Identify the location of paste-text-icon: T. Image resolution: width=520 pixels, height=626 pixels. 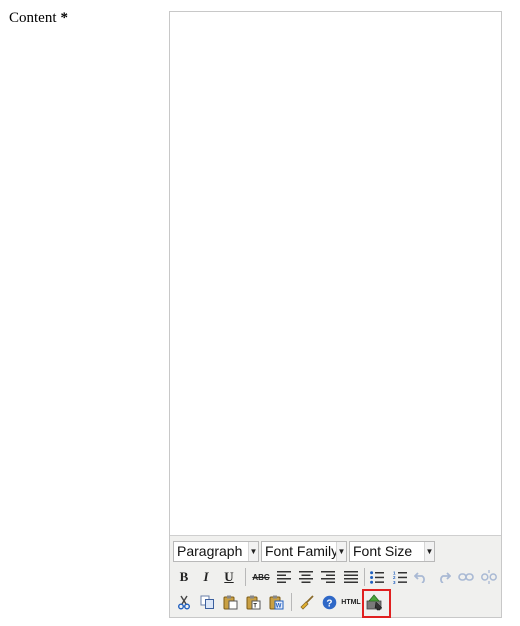
(253, 602).